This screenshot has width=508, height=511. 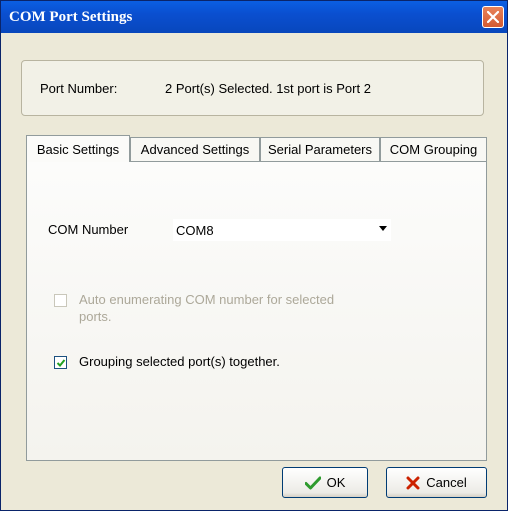 I want to click on grouping-label: Grouping selected port(s) together., so click(x=179, y=361).